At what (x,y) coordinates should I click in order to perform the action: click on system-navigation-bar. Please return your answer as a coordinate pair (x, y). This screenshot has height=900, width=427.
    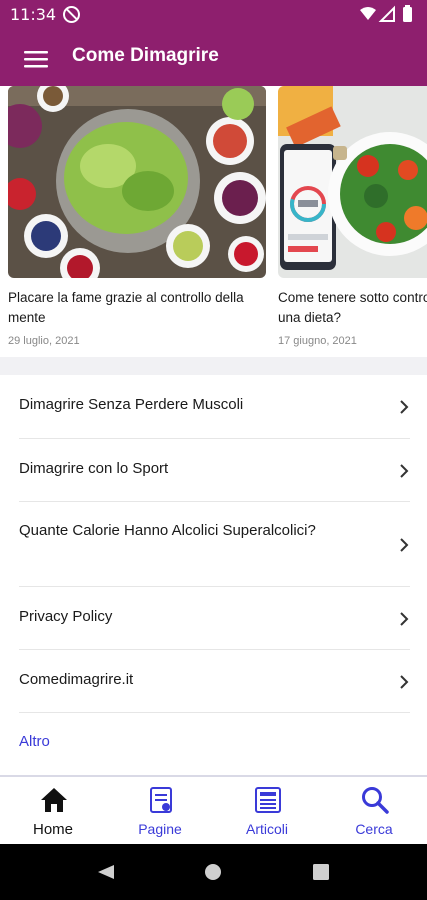
    Looking at the image, I should click on (213, 872).